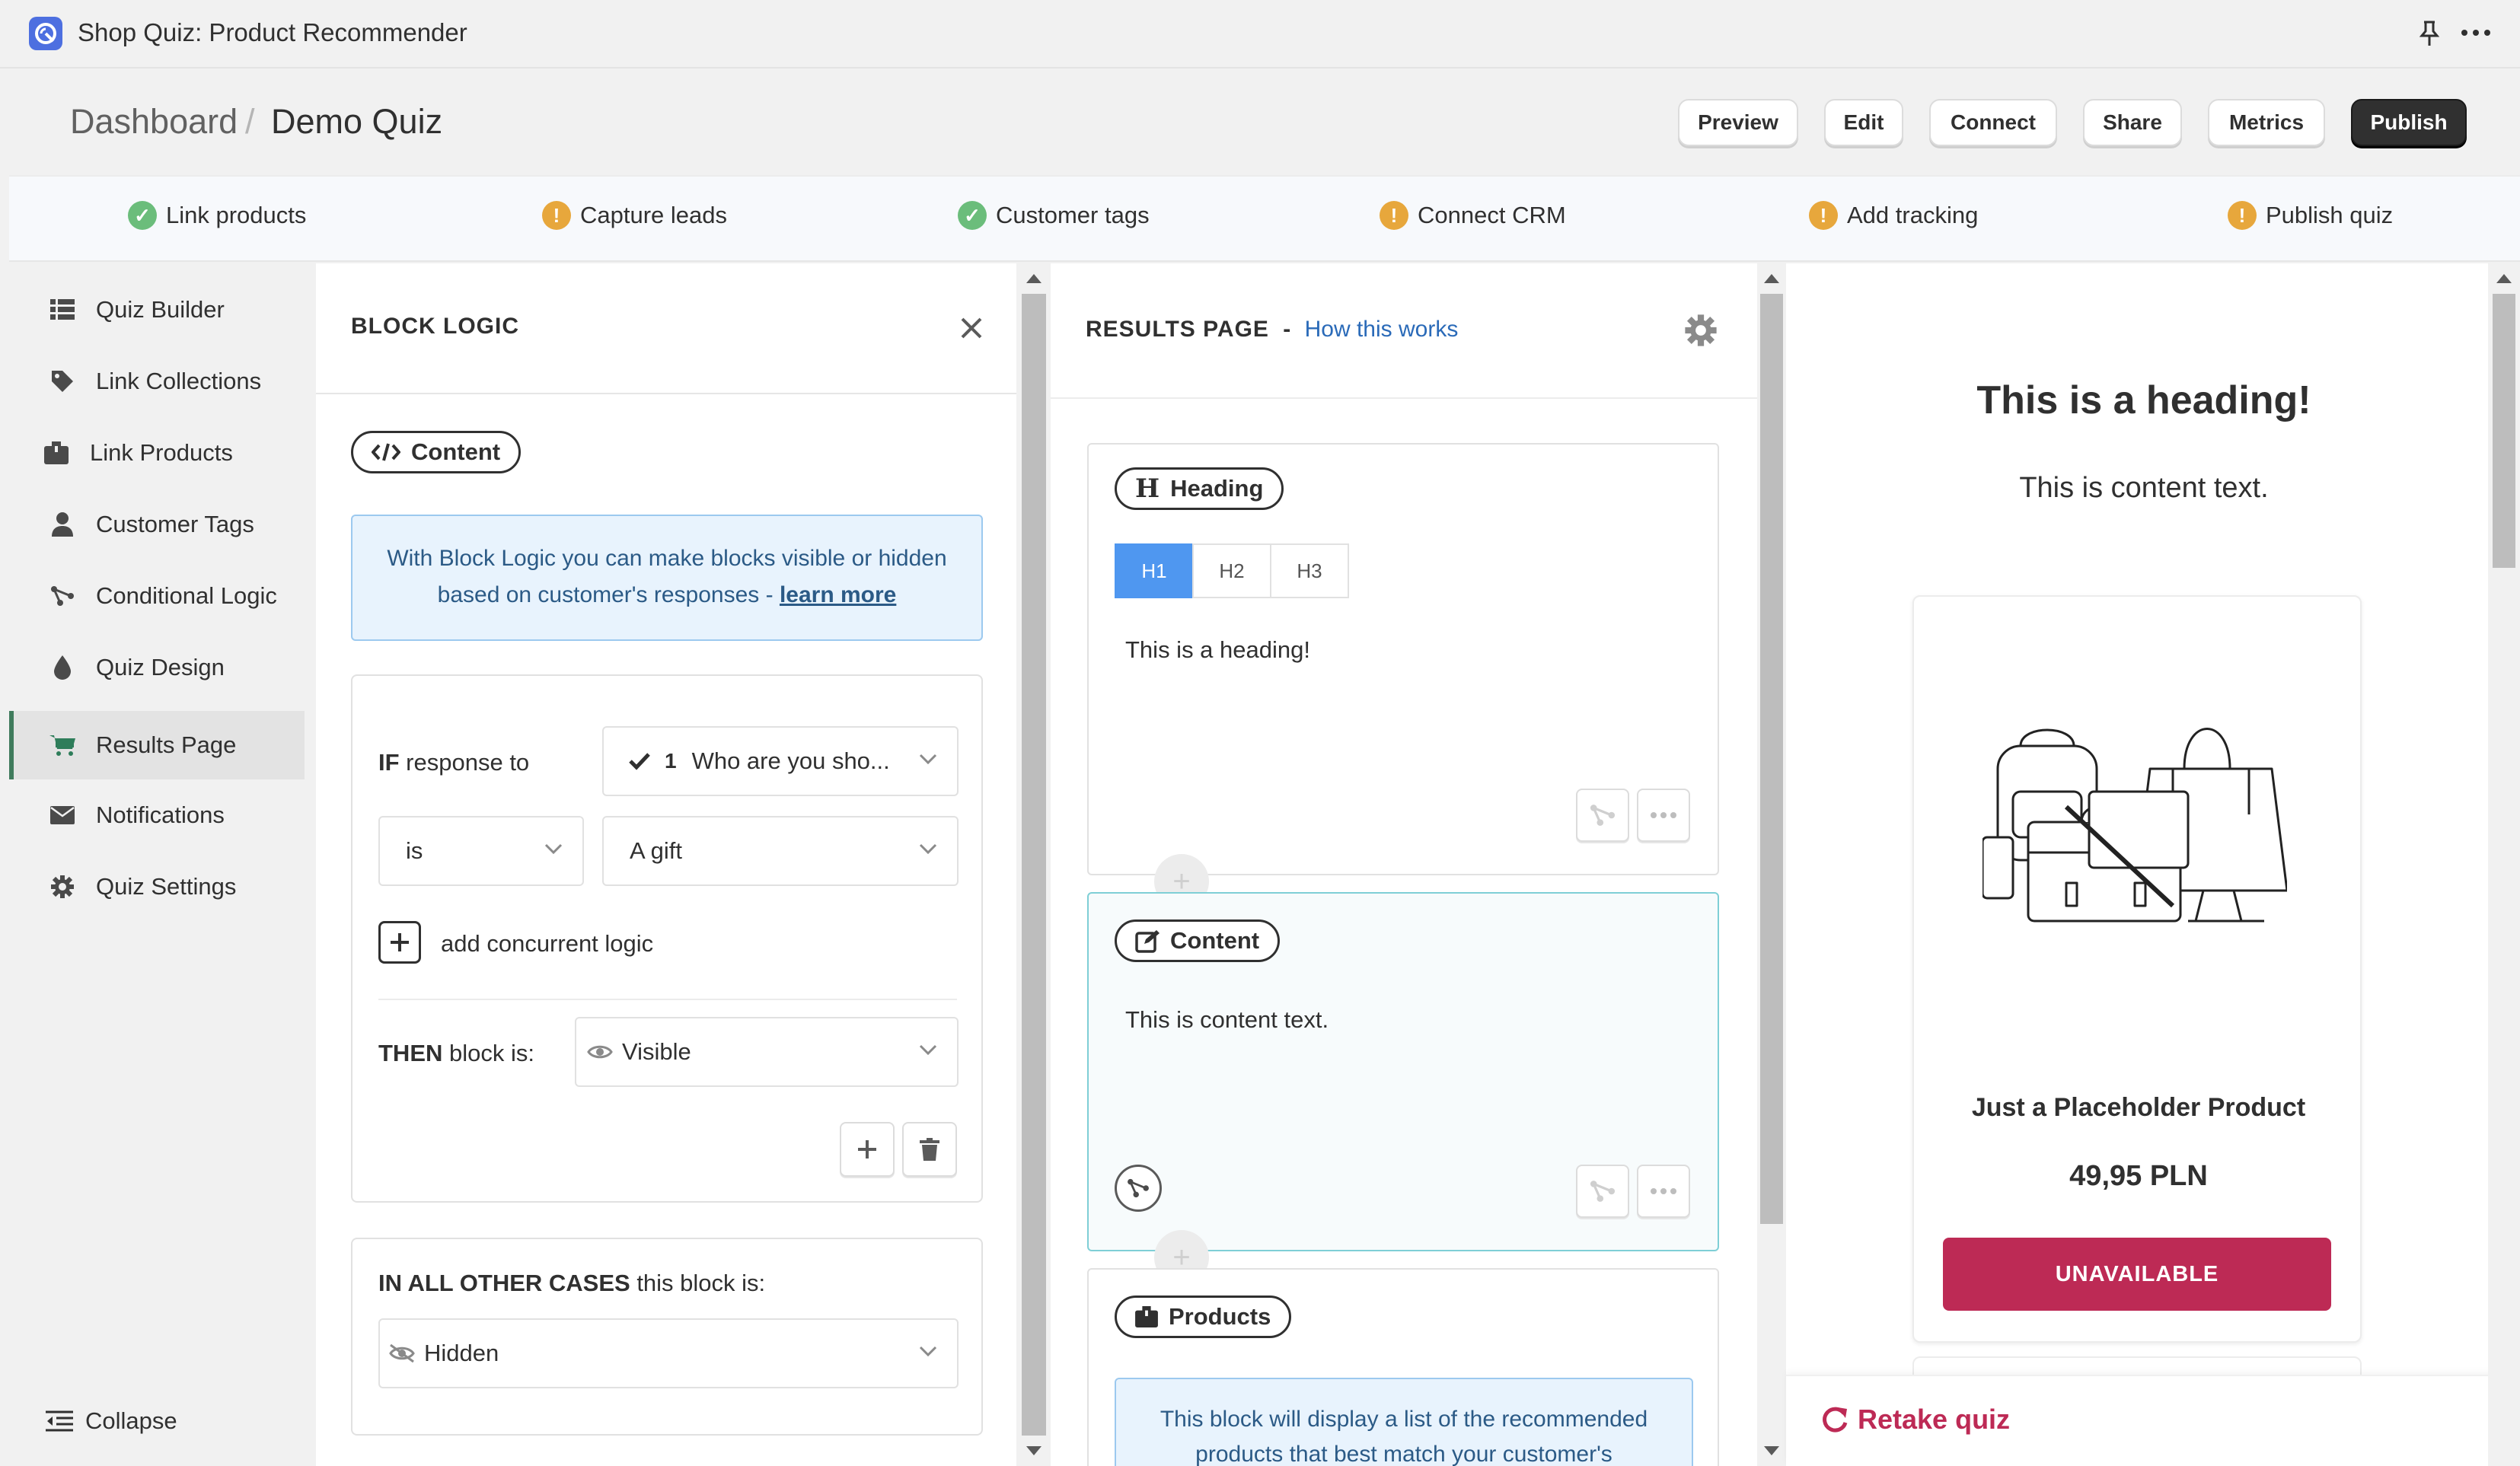 This screenshot has height=1466, width=2520. I want to click on block-logic-title: BLOCK LOGIC, so click(435, 327).